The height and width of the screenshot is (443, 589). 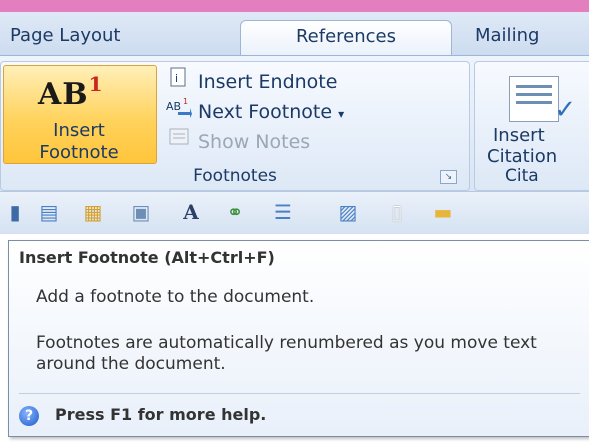 What do you see at coordinates (80, 114) in the screenshot?
I see `insert-footnote-button: AB1 Insert Footnote` at bounding box center [80, 114].